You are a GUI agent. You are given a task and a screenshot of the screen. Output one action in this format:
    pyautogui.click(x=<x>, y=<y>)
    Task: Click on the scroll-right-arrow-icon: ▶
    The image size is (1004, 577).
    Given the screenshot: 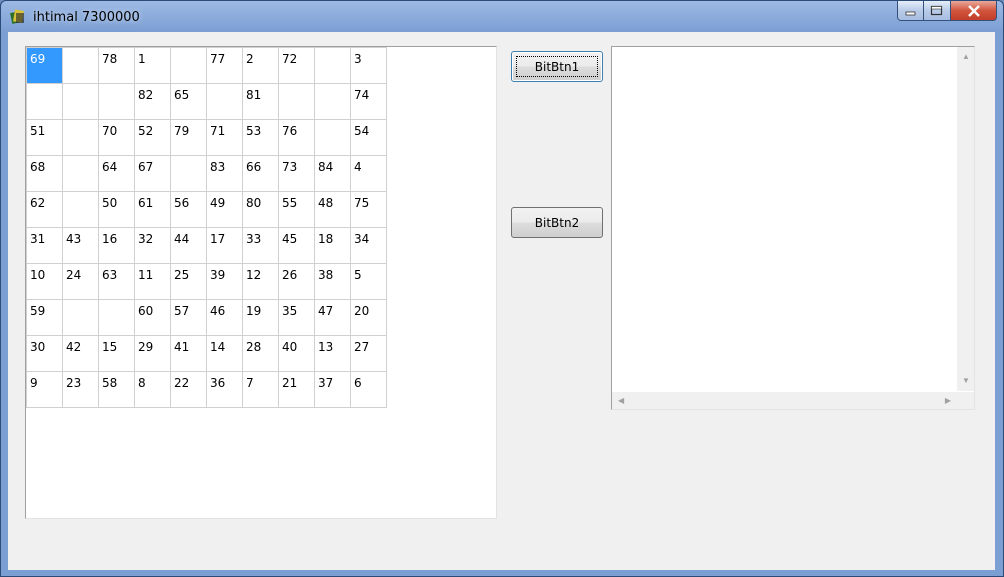 What is the action you would take?
    pyautogui.click(x=948, y=401)
    